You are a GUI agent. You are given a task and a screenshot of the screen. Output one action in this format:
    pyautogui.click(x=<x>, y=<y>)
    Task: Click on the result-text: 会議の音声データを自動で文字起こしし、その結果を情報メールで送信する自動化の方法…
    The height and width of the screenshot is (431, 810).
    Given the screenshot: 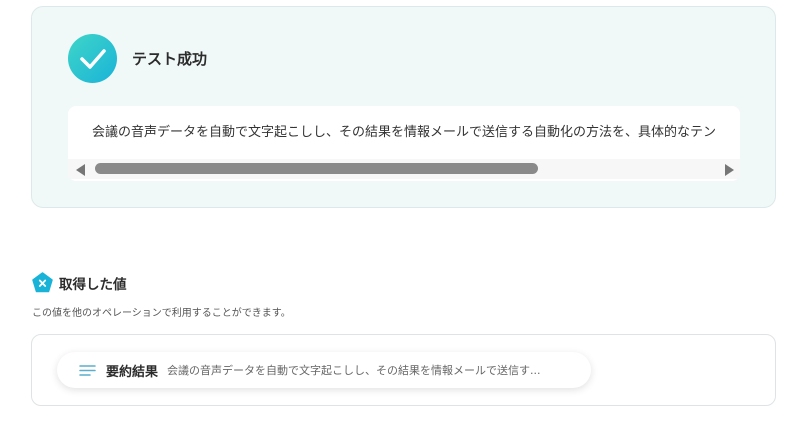 What is the action you would take?
    pyautogui.click(x=404, y=132)
    